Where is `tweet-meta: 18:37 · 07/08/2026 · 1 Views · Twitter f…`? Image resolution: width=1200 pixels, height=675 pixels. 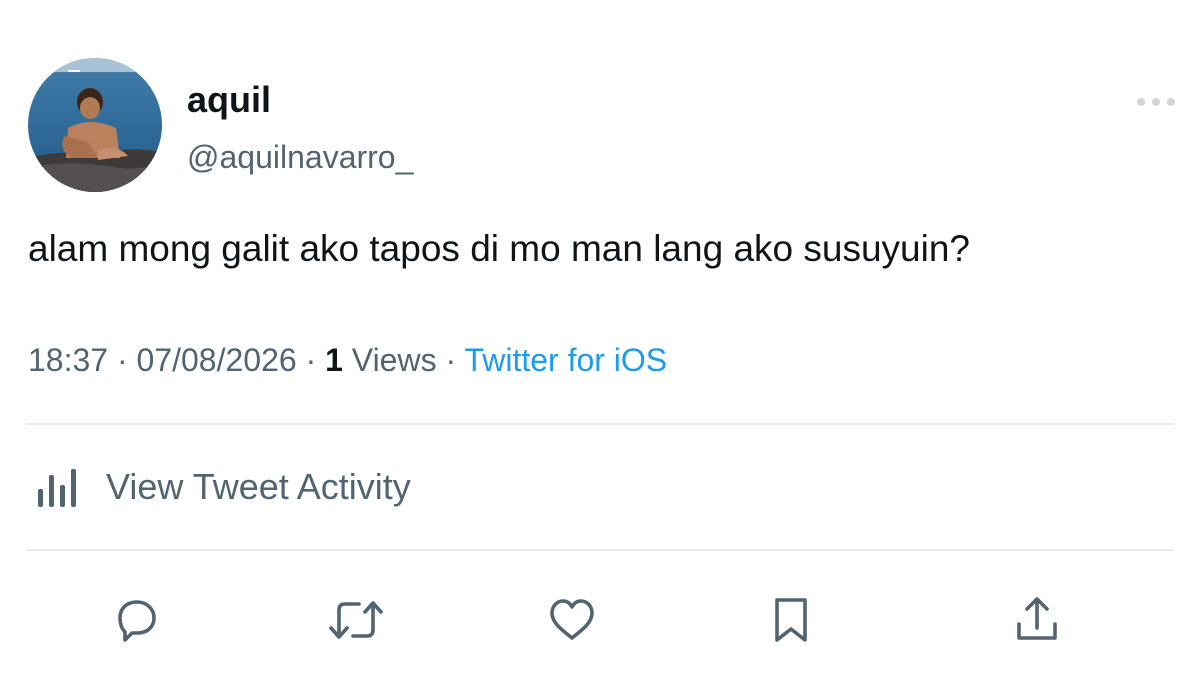 tweet-meta: 18:37 · 07/08/2026 · 1 Views · Twitter f… is located at coordinates (347, 360).